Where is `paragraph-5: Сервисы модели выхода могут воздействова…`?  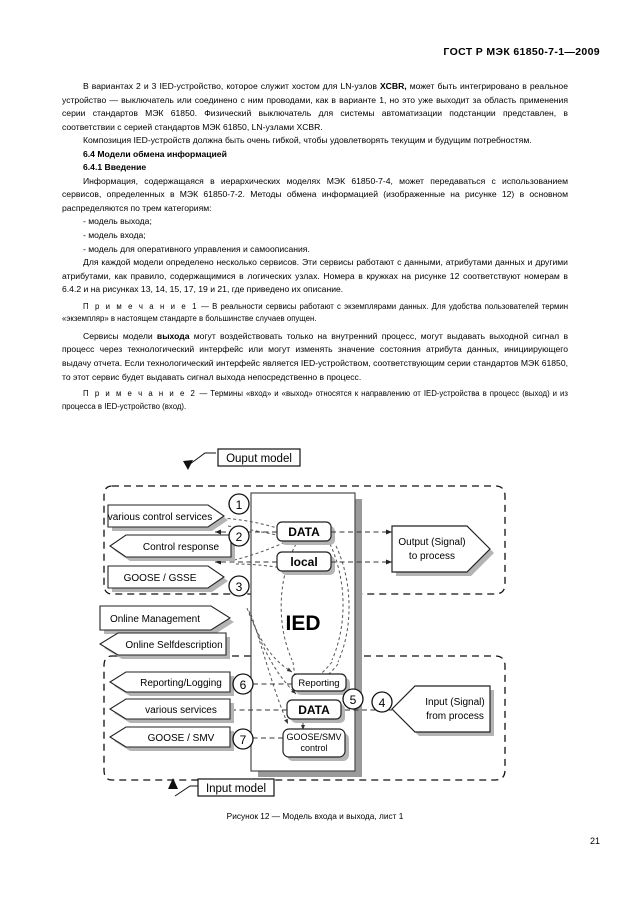
paragraph-5: Сервисы модели выхода могут воздействова… is located at coordinates (315, 357).